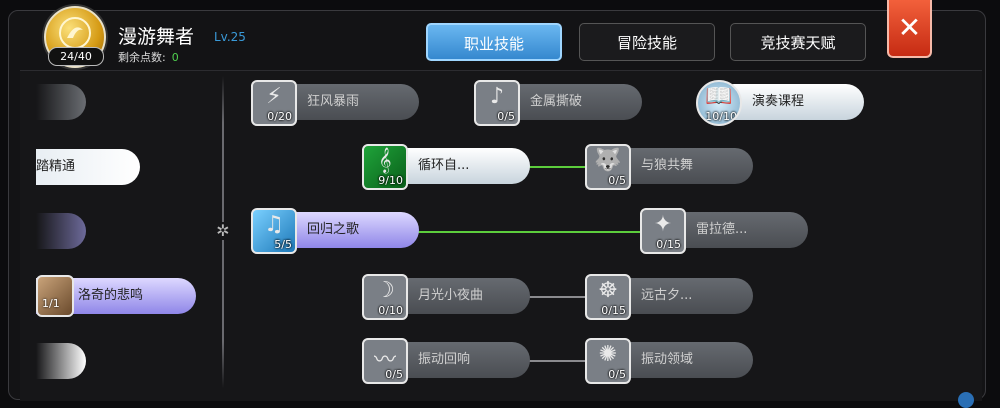  I want to click on left-skill-label: 洛奇的悲鸣, so click(111, 295).